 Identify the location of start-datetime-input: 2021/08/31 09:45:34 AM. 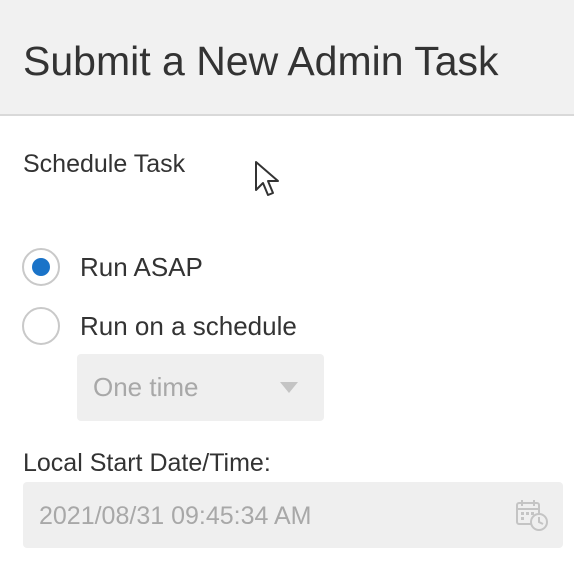
(293, 515).